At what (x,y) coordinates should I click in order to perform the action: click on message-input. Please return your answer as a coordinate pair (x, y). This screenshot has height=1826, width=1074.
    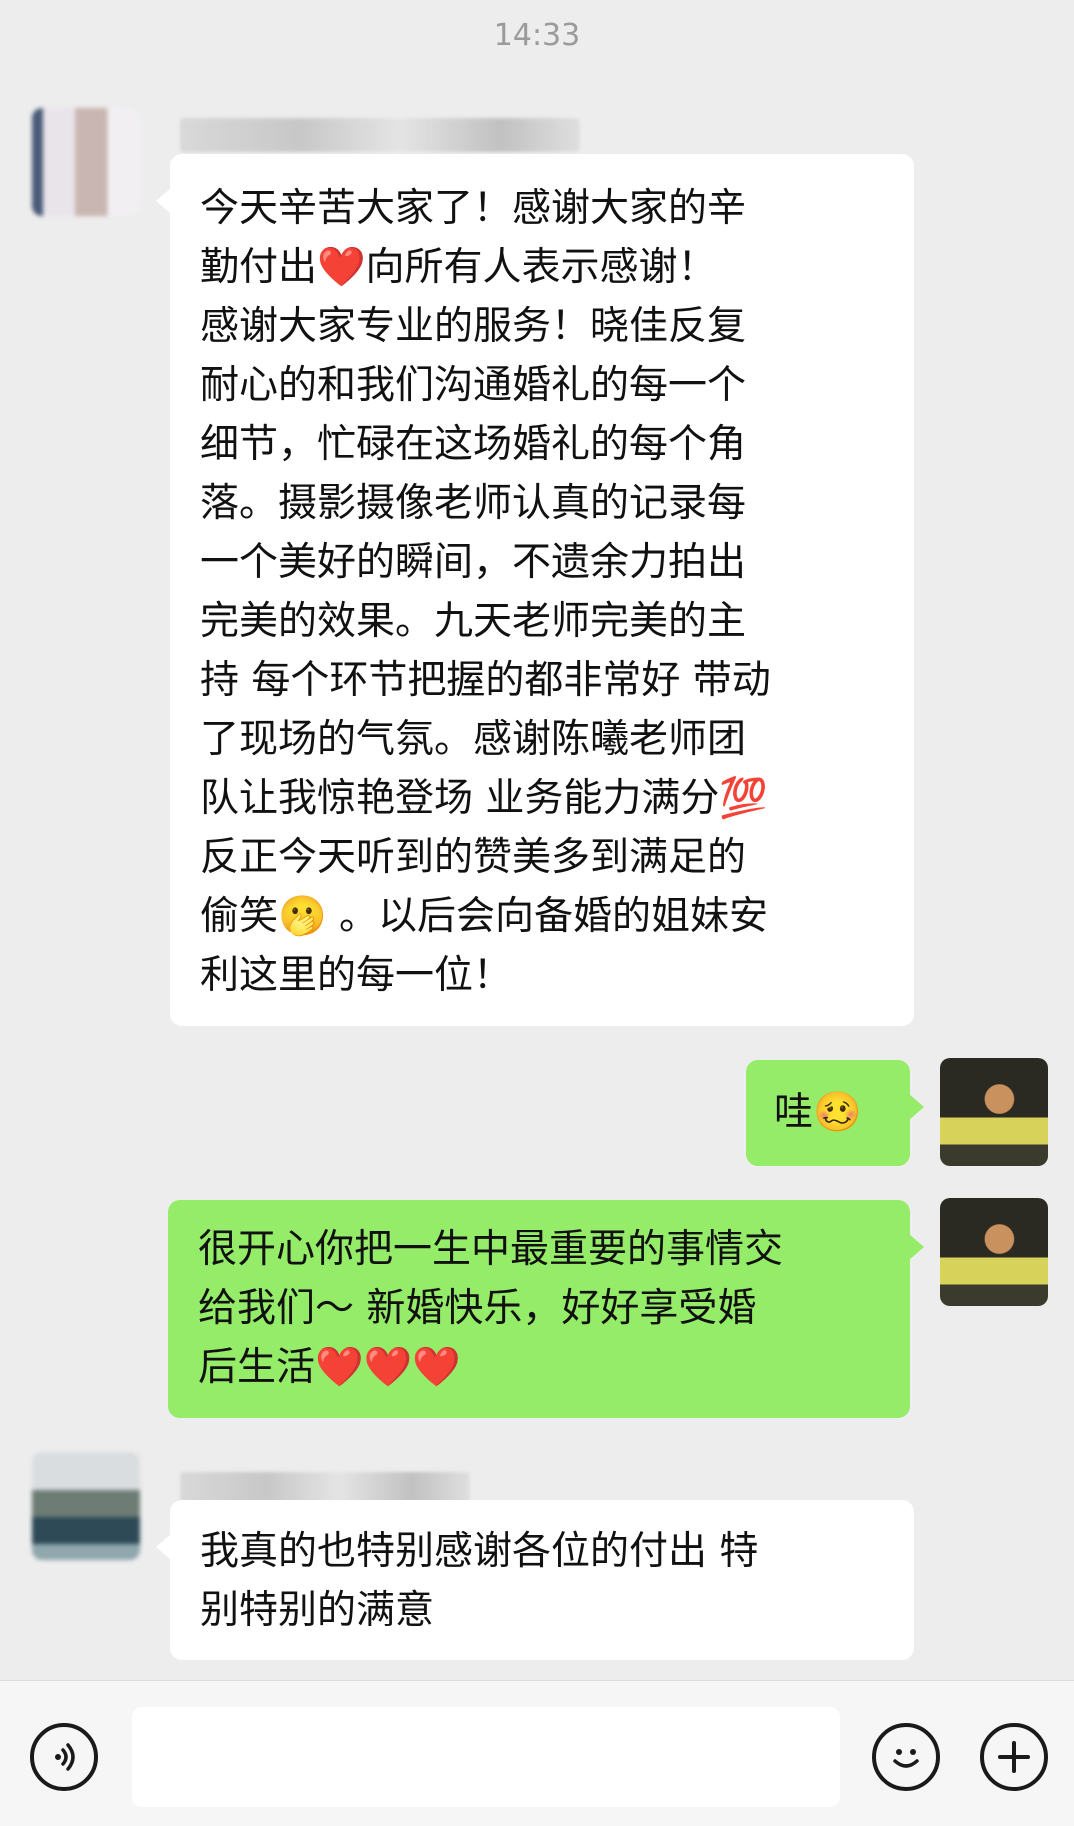
    Looking at the image, I should click on (486, 1757).